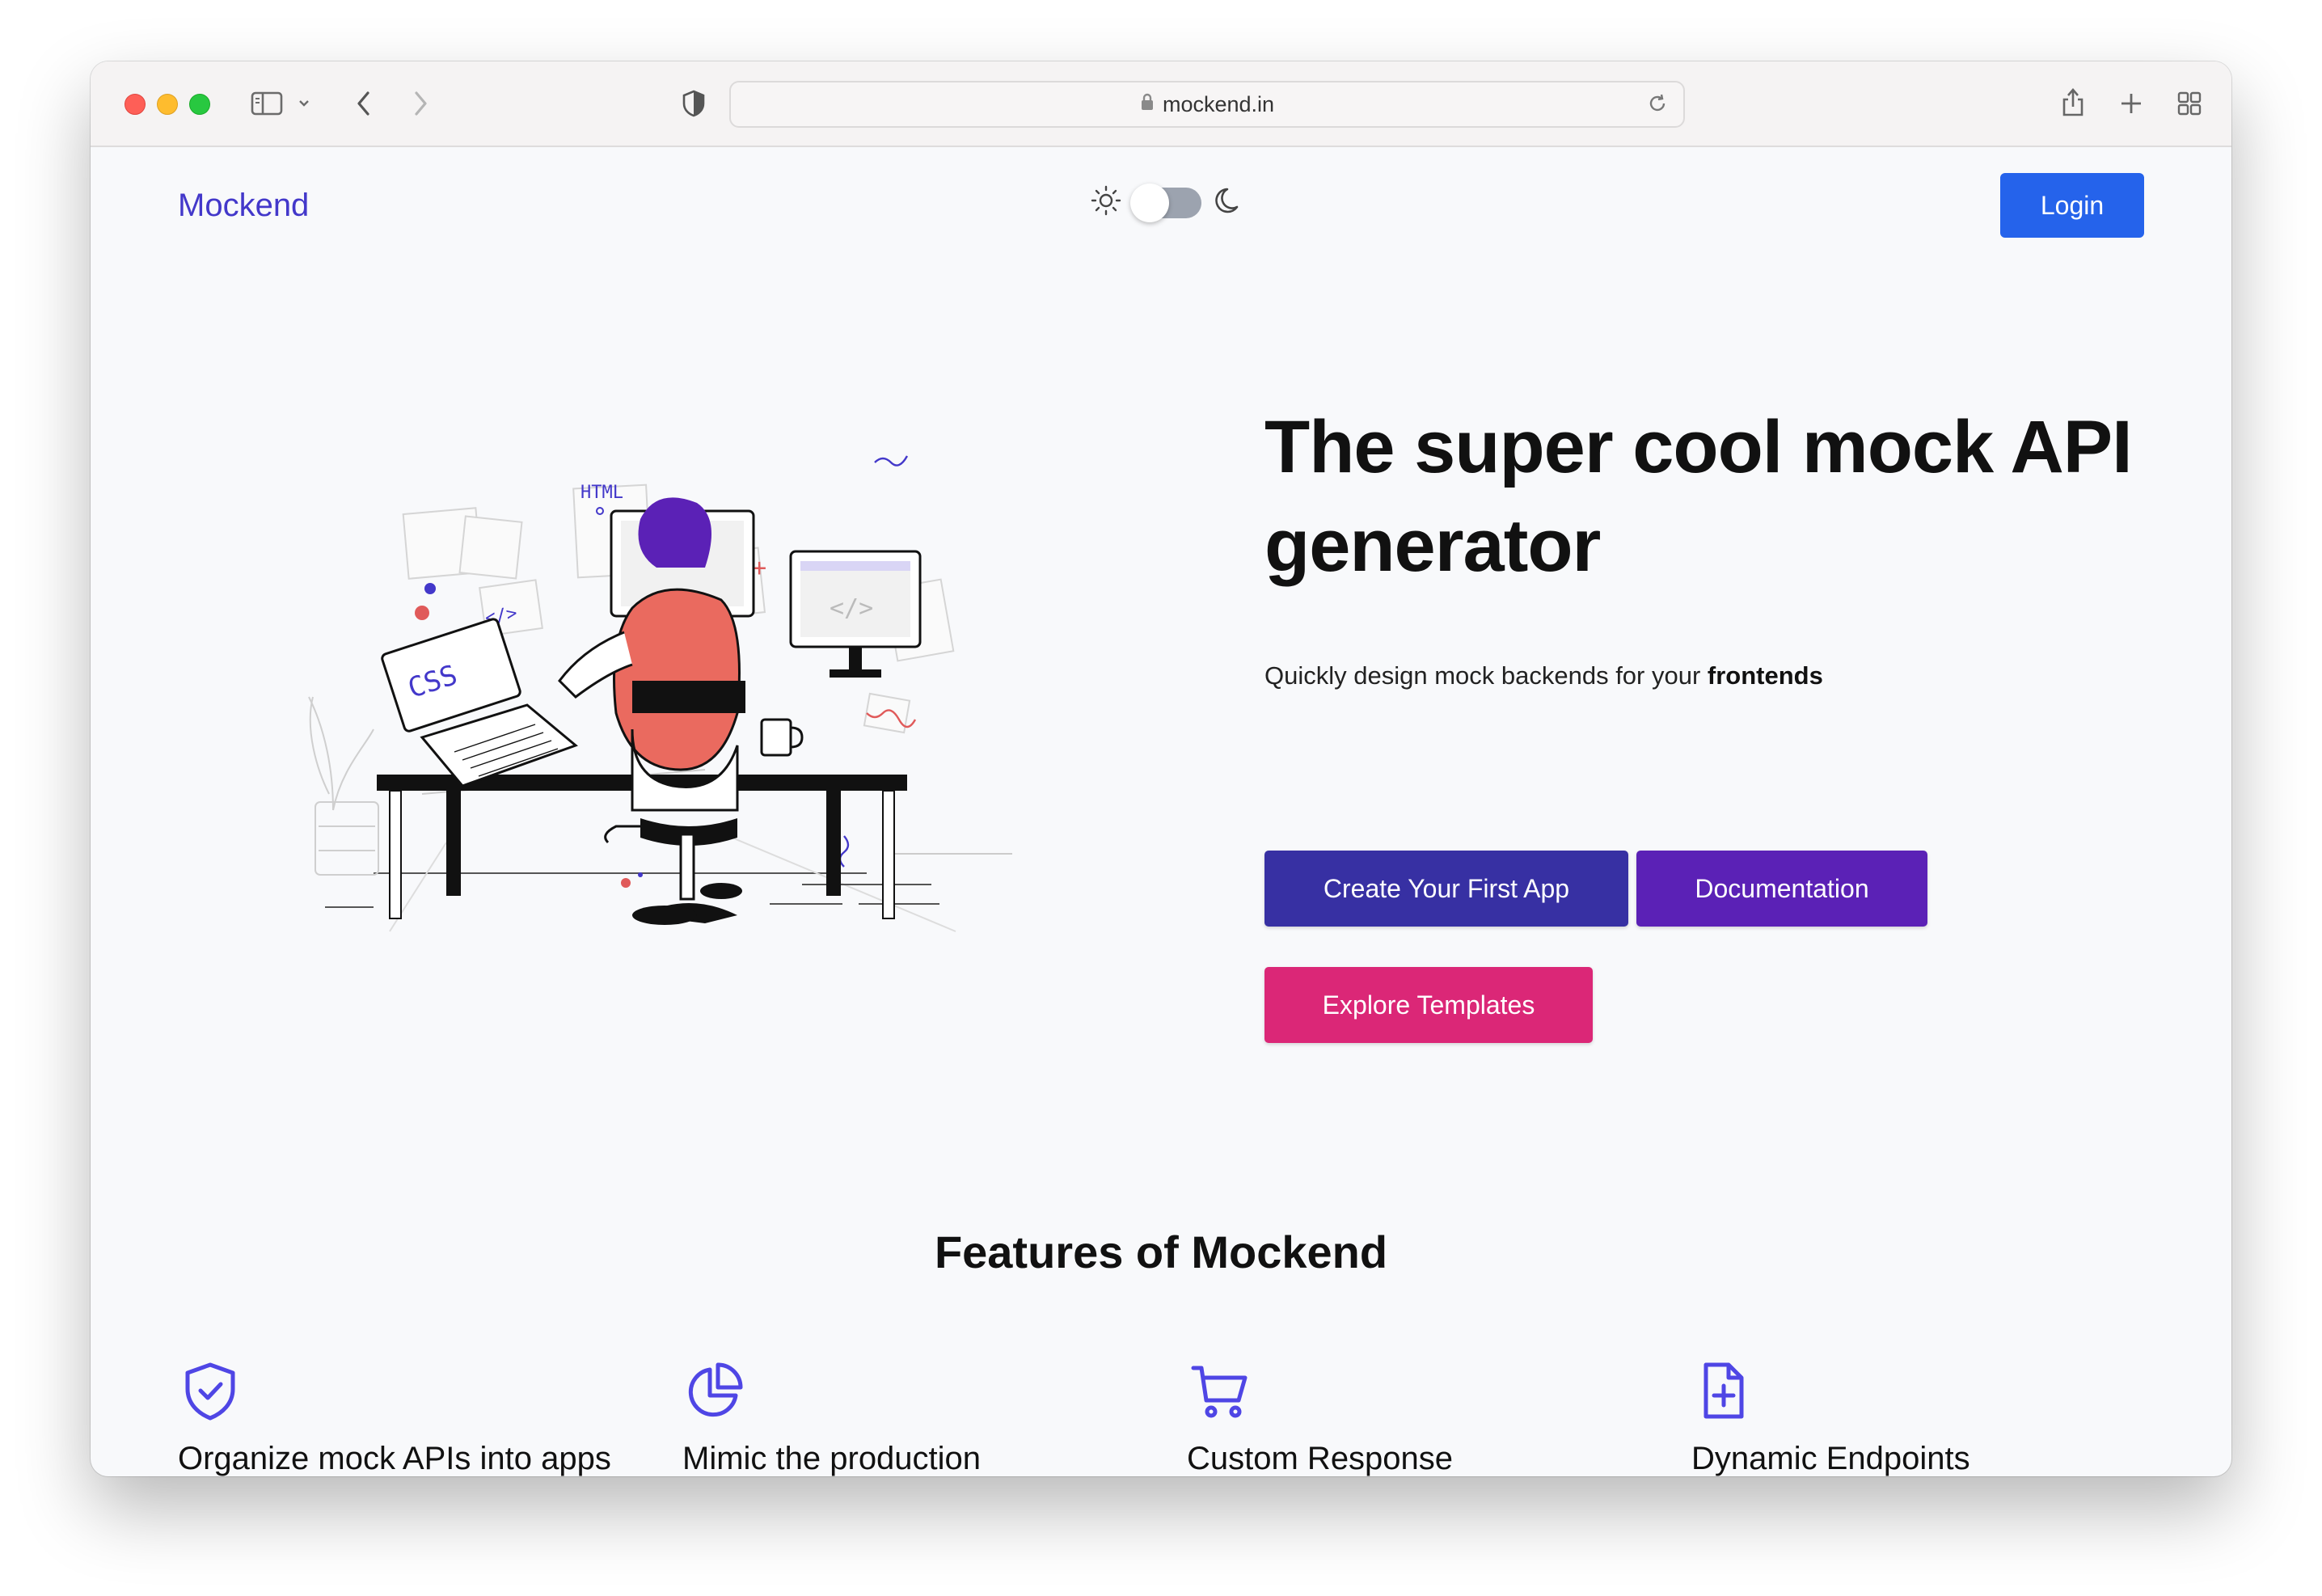  I want to click on documentation-button: Documentation, so click(1781, 889).